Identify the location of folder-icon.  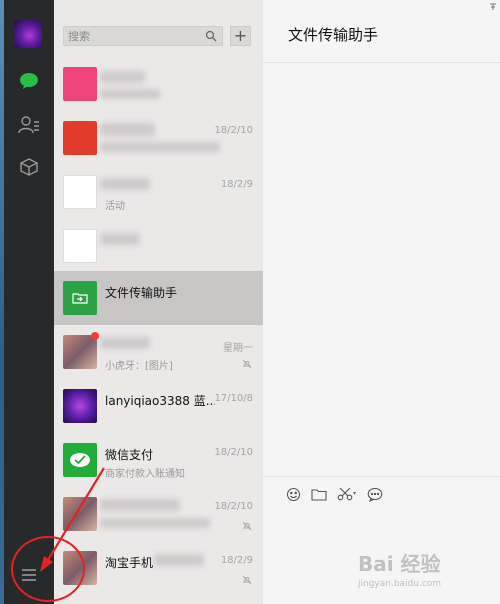
(319, 494).